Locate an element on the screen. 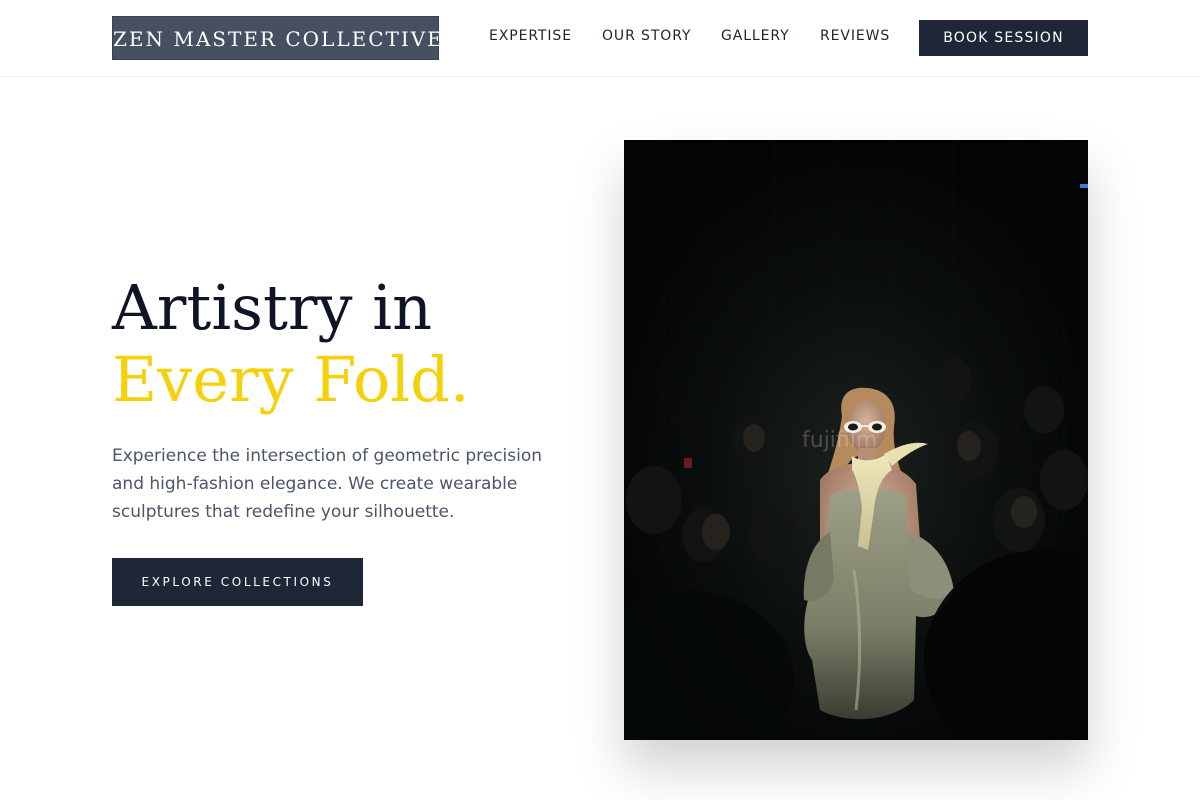 The image size is (1200, 800). image-watermark: fujifilm is located at coordinates (840, 440).